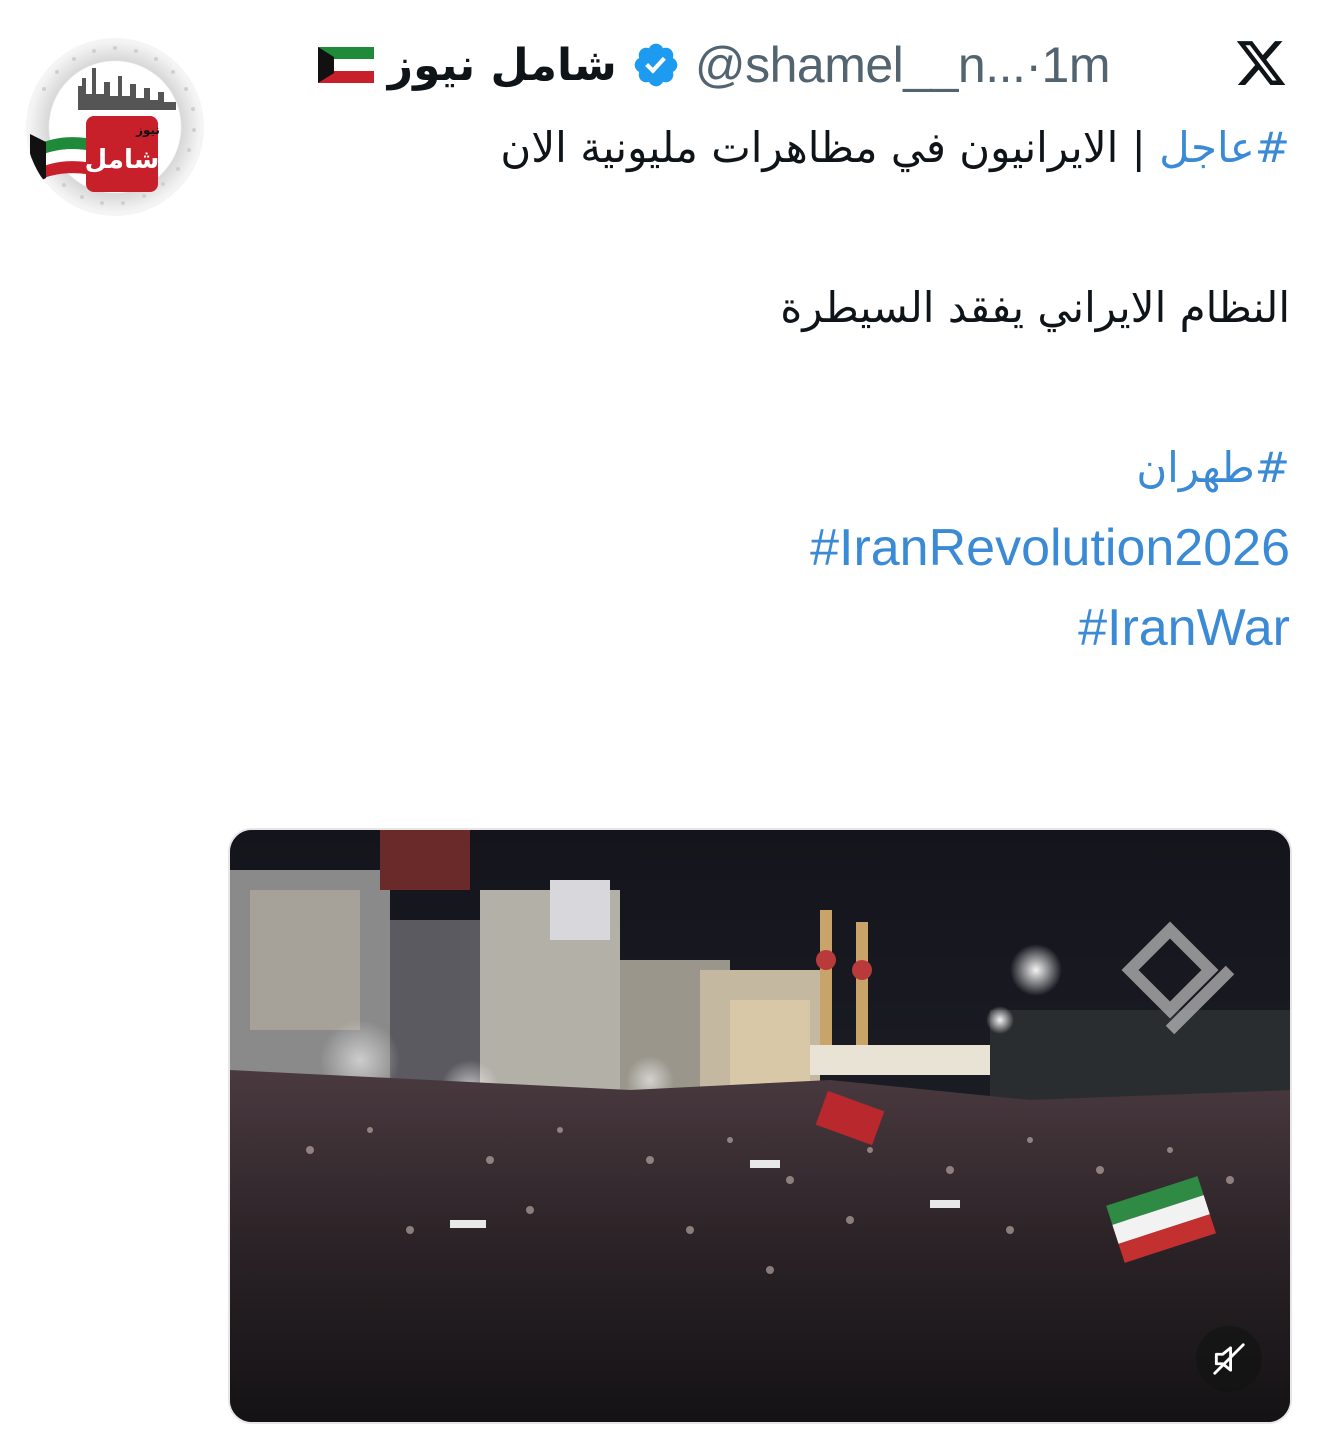 Image resolution: width=1320 pixels, height=1436 pixels. What do you see at coordinates (656, 65) in the screenshot?
I see `verified-badge-icon` at bounding box center [656, 65].